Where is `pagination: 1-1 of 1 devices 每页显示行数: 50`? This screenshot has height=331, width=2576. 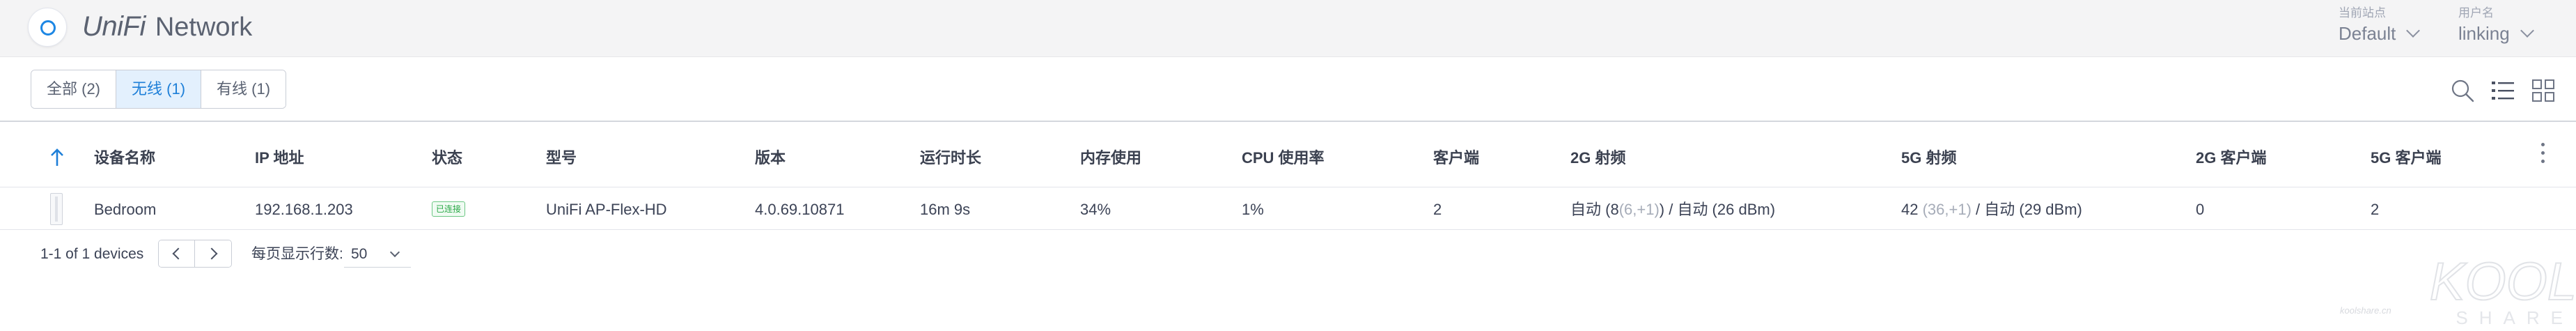 pagination: 1-1 of 1 devices 每页显示行数: 50 is located at coordinates (1288, 254).